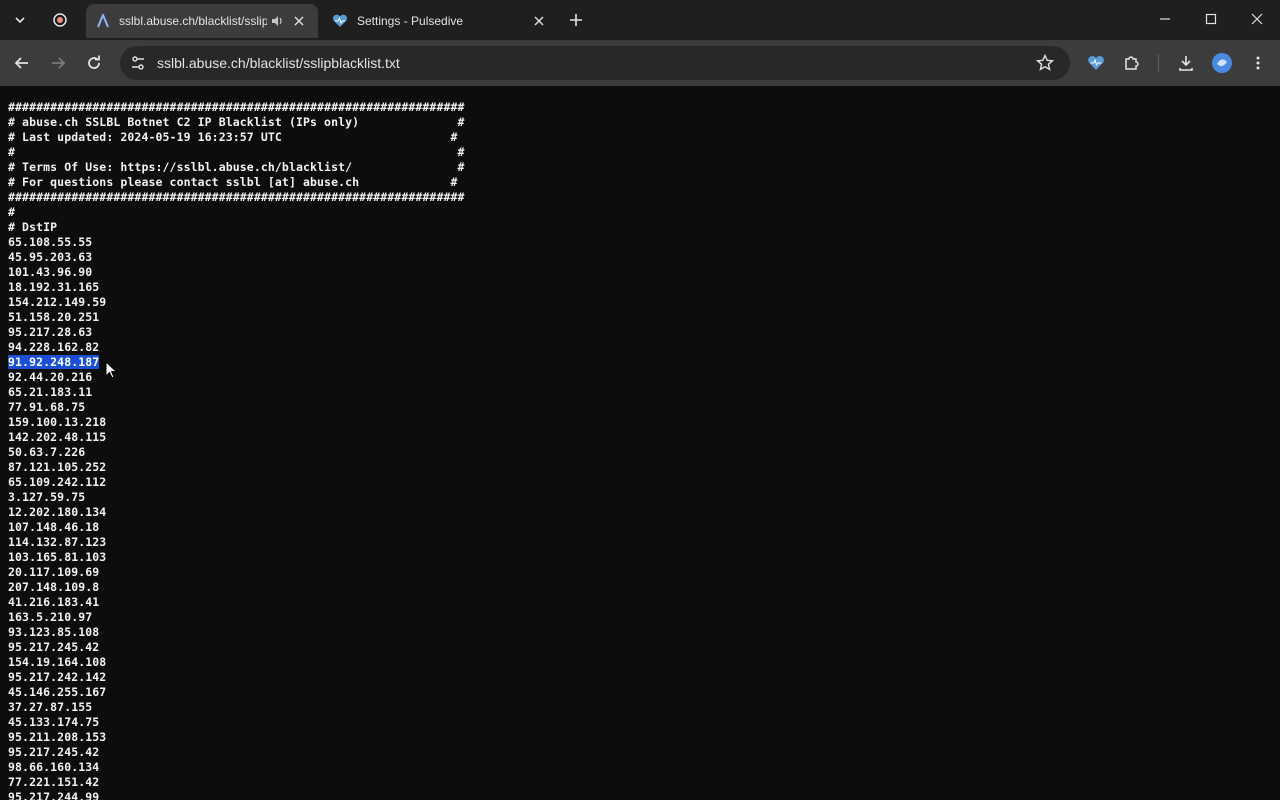 Image resolution: width=1280 pixels, height=800 pixels. I want to click on speaker-icon, so click(277, 21).